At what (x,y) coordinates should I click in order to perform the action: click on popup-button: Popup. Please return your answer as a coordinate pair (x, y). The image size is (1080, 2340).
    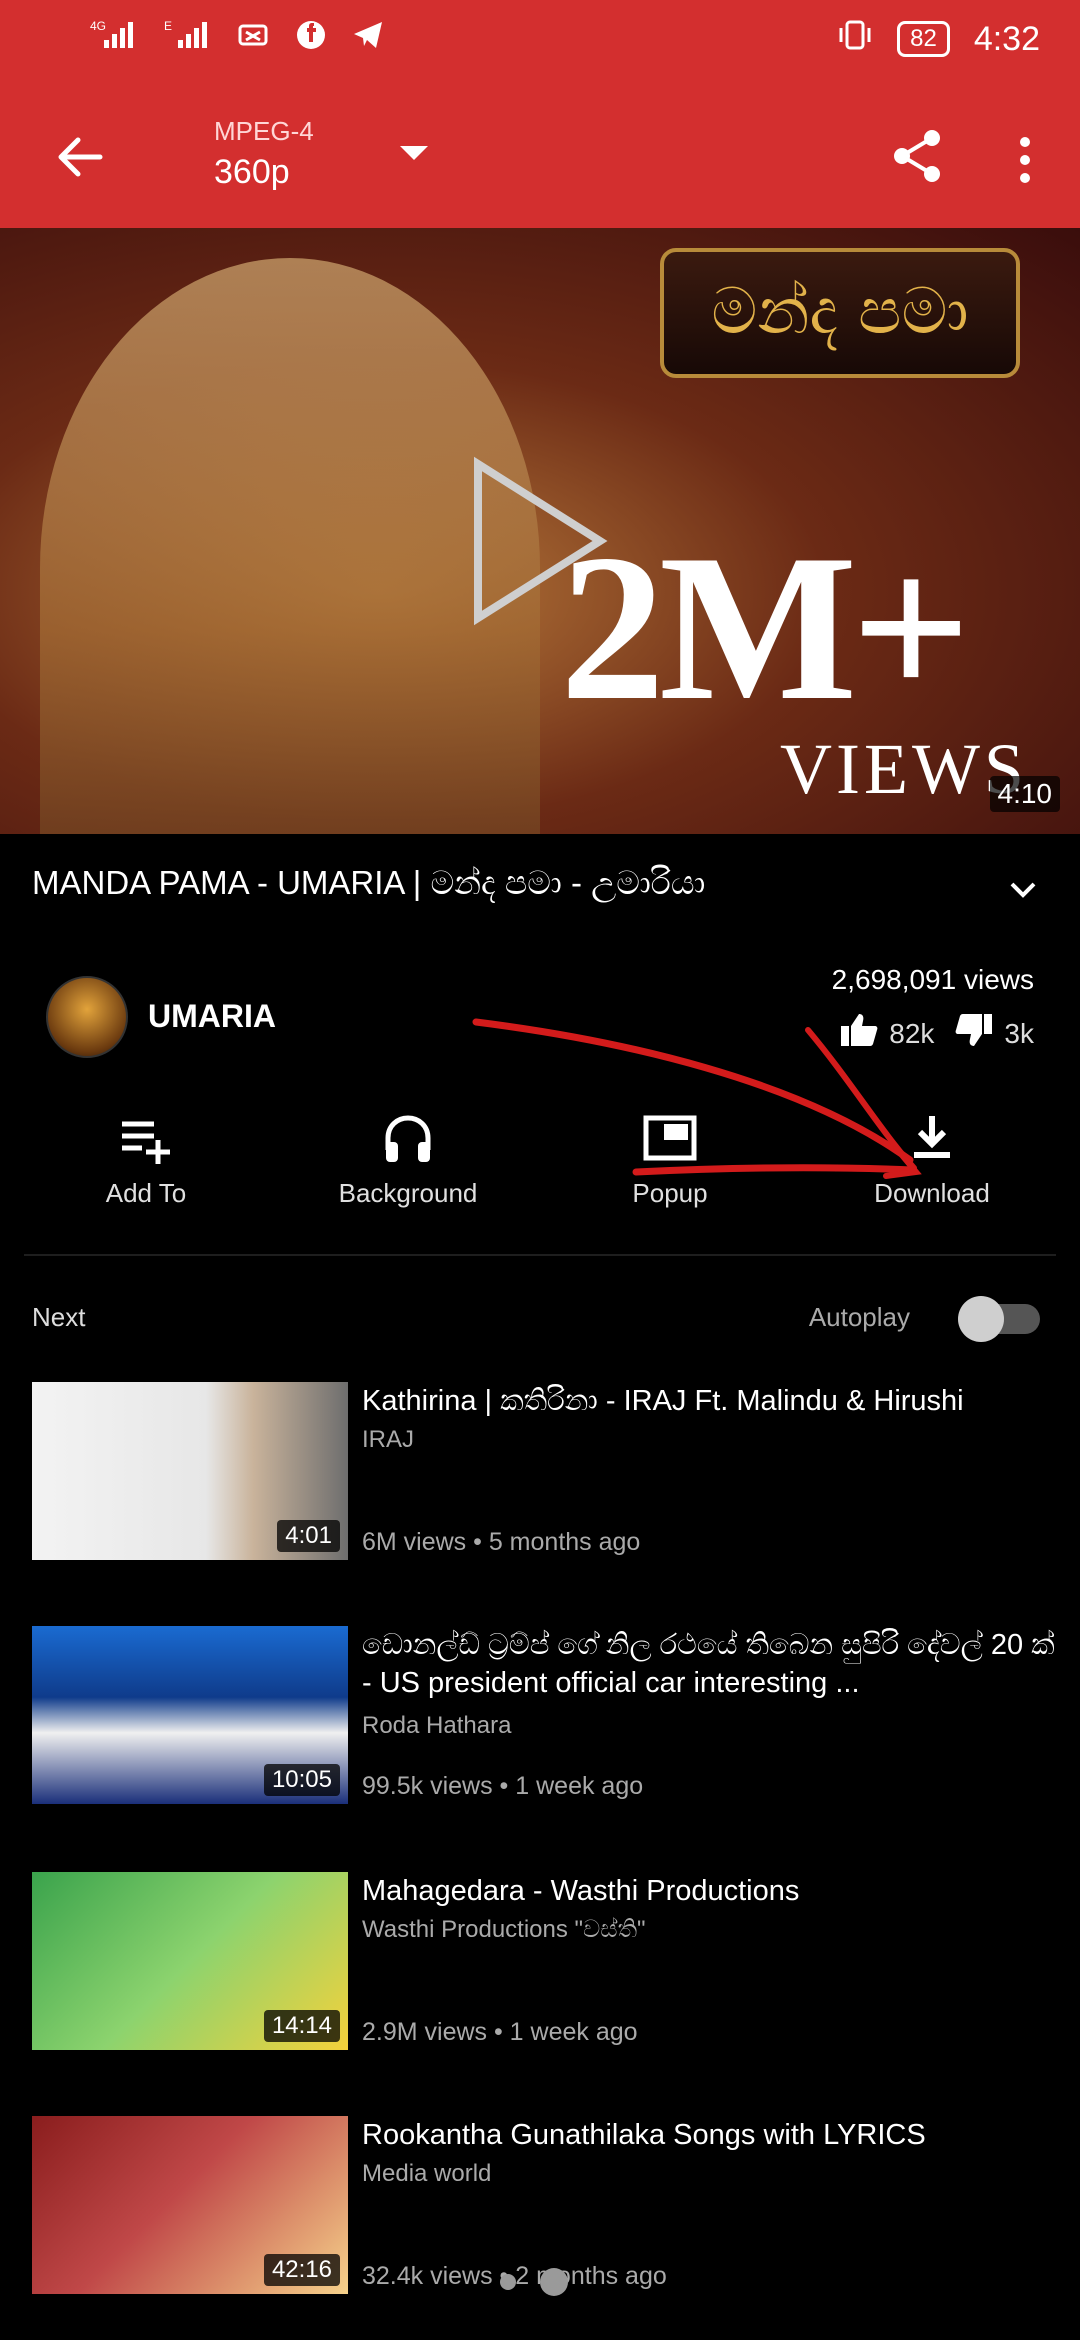
    Looking at the image, I should click on (670, 1159).